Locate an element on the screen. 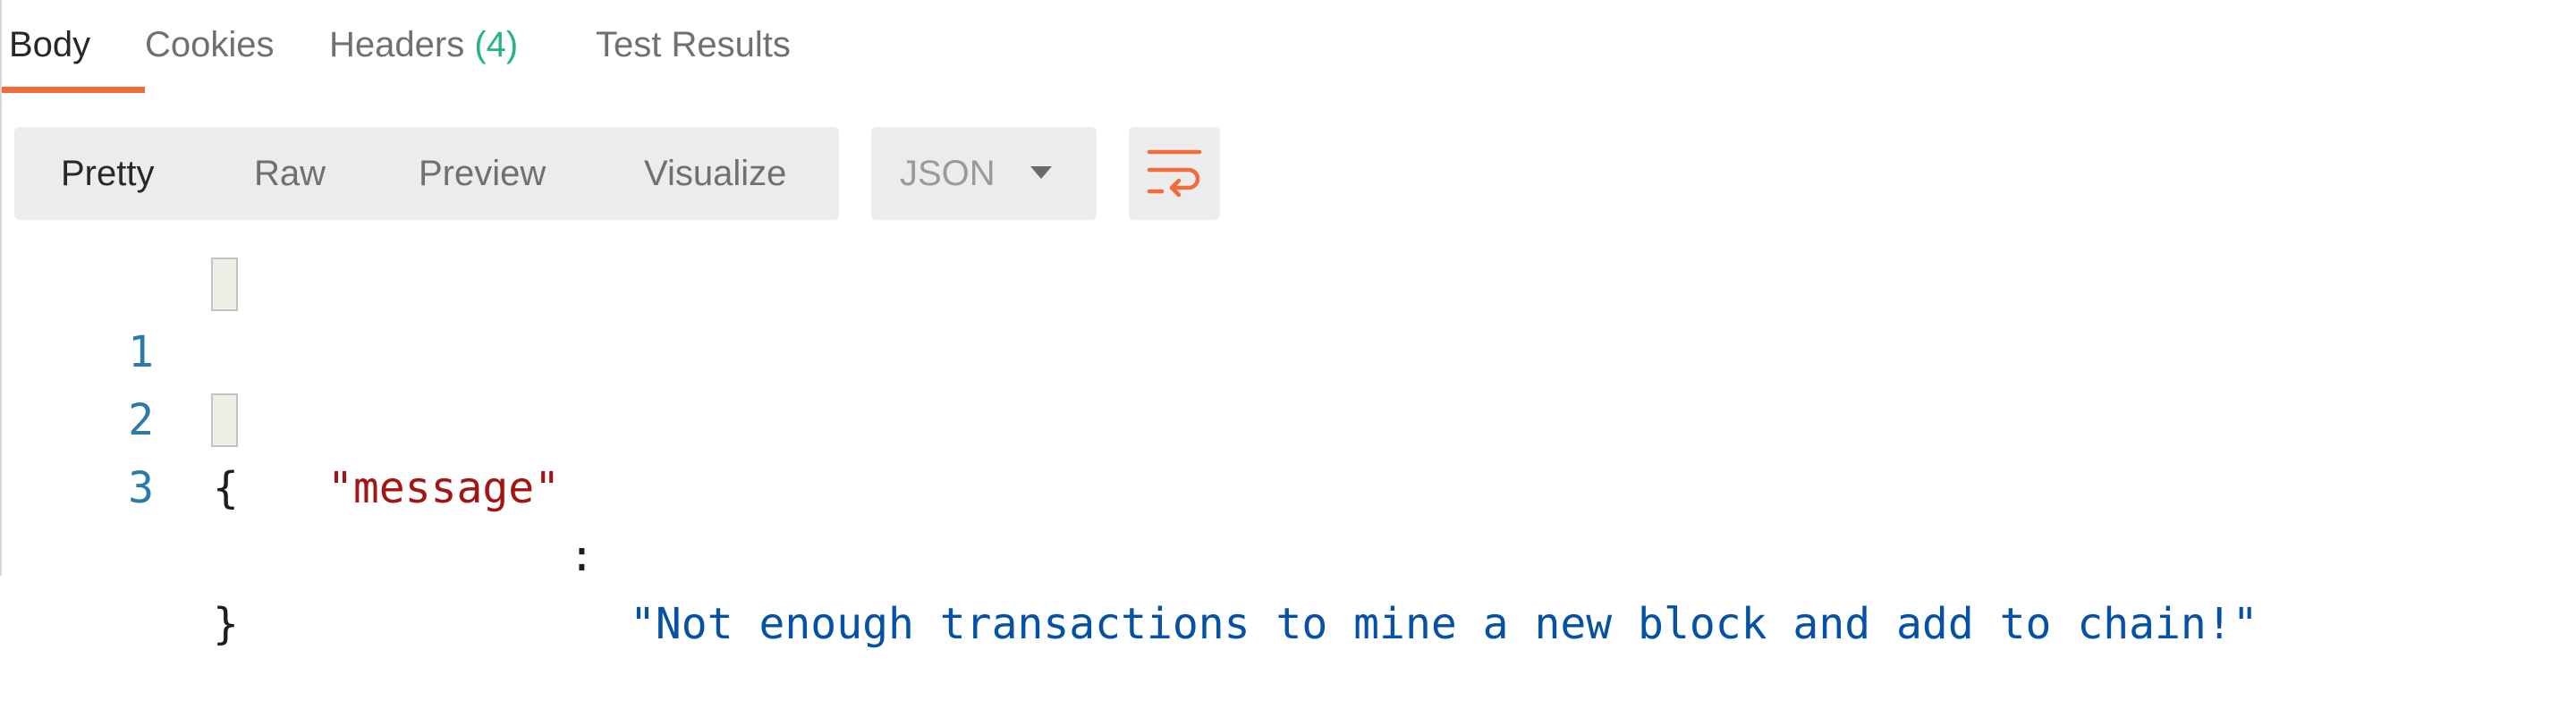 The image size is (2576, 726). line-number: 3 is located at coordinates (141, 488).